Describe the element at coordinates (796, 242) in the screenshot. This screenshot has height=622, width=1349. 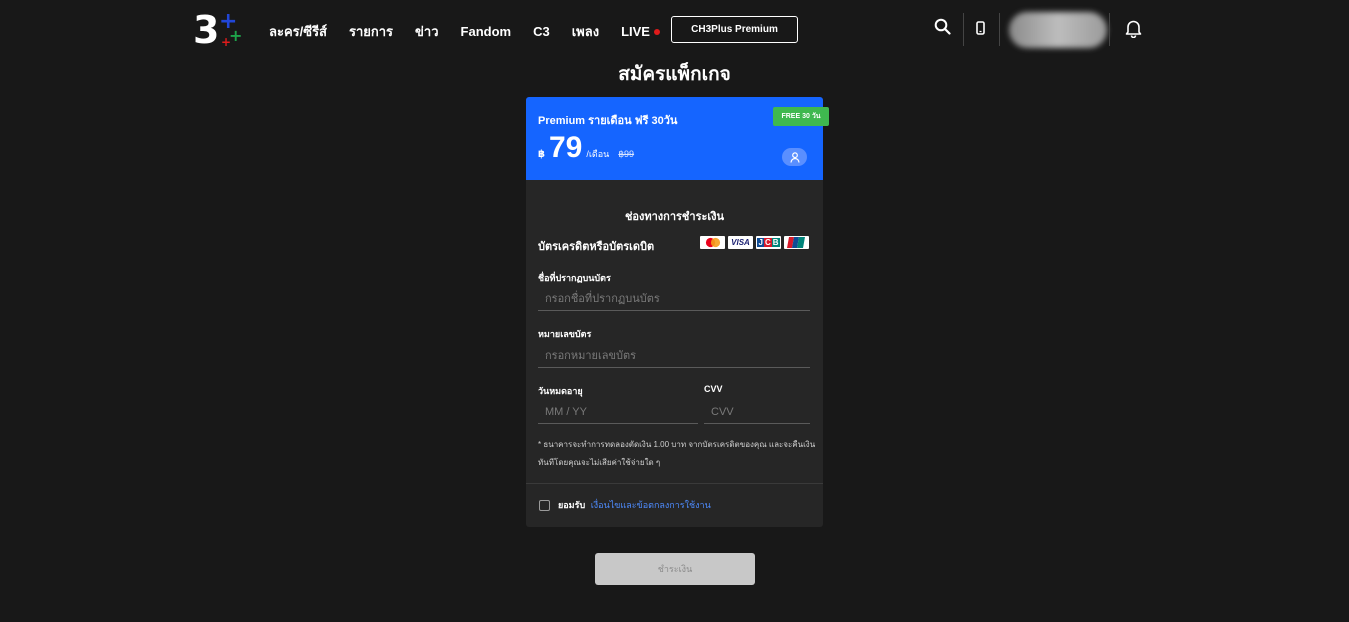
I see `unionpay-icon` at that location.